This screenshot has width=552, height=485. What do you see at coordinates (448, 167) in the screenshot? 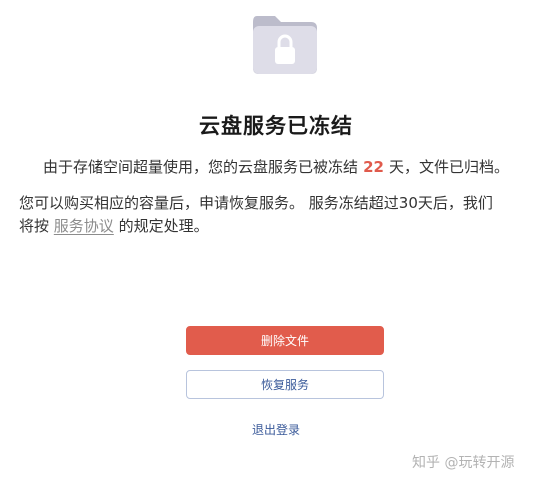
I see `status-suffix: 天，文件已归档。` at bounding box center [448, 167].